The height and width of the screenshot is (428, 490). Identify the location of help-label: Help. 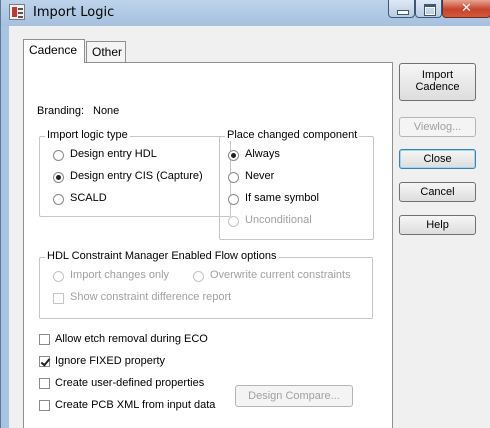
(437, 225).